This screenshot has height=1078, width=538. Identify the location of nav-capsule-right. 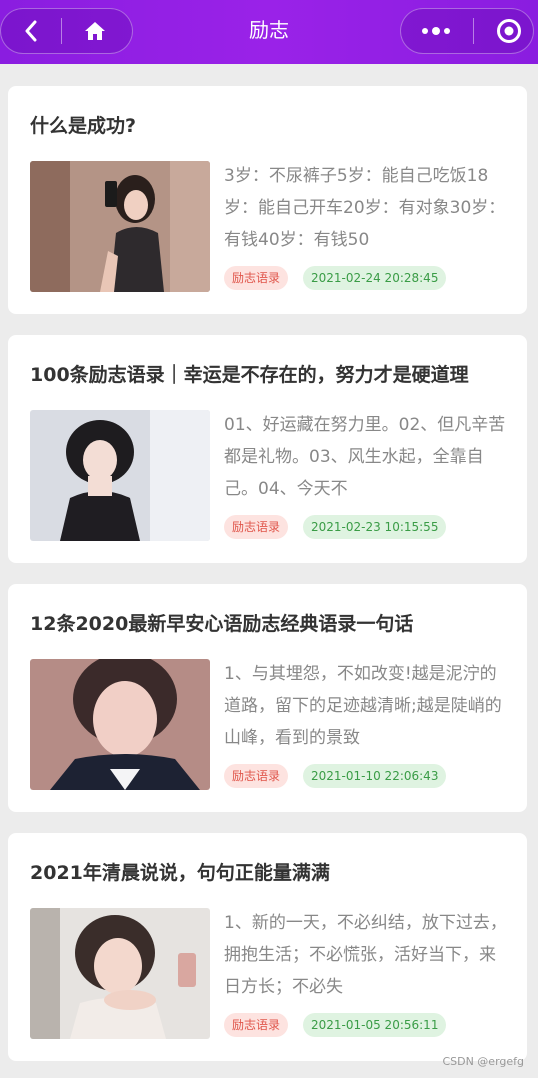
(467, 31).